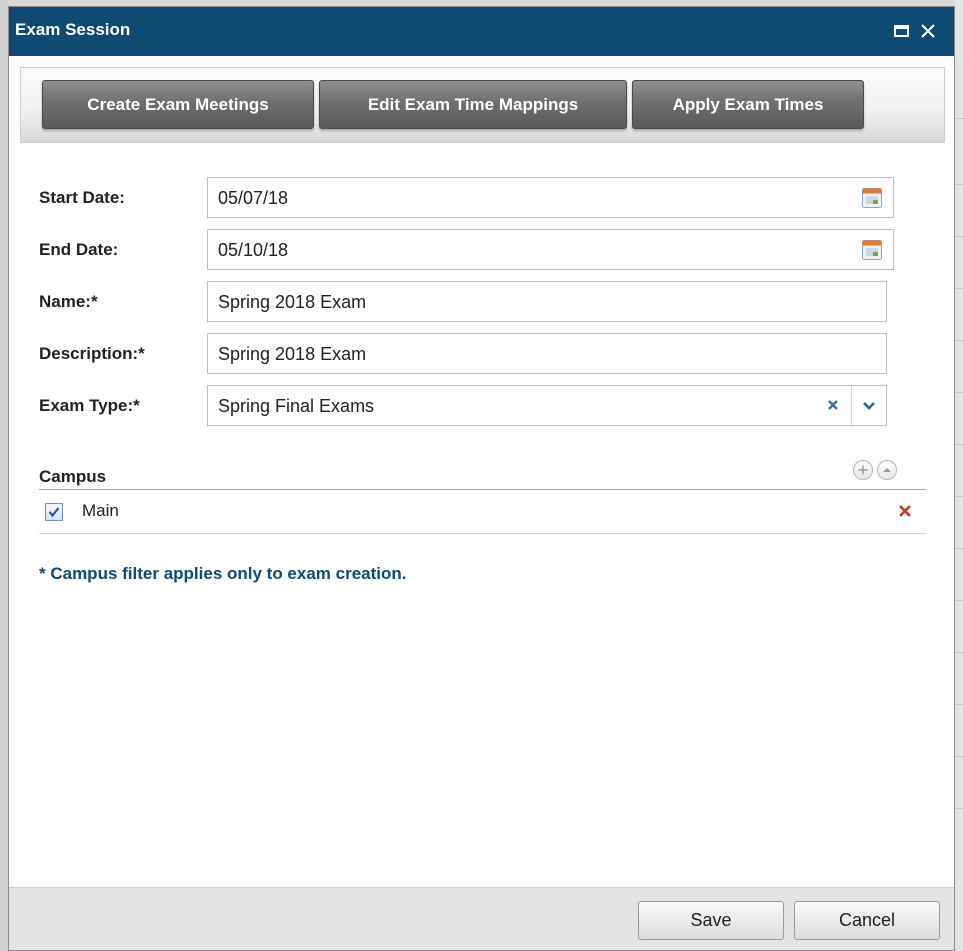 The height and width of the screenshot is (951, 963). I want to click on campus-checkbox, so click(54, 512).